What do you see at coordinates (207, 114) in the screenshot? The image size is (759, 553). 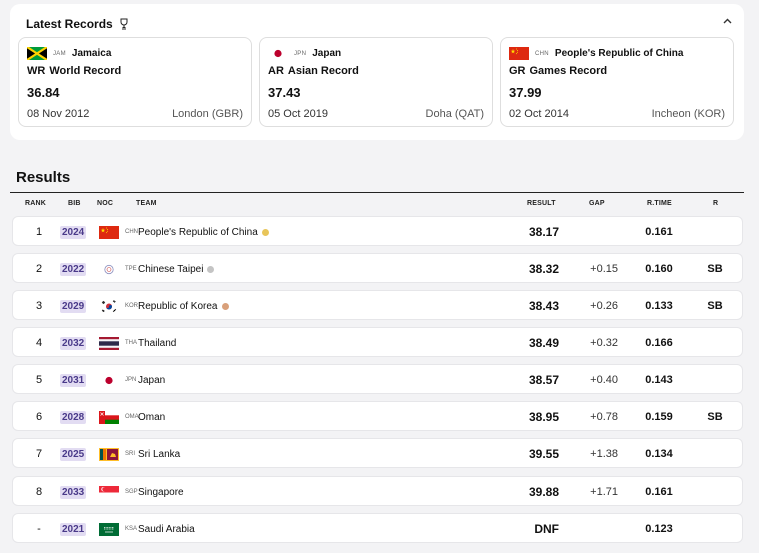 I see `record-venue: London (GBR)` at bounding box center [207, 114].